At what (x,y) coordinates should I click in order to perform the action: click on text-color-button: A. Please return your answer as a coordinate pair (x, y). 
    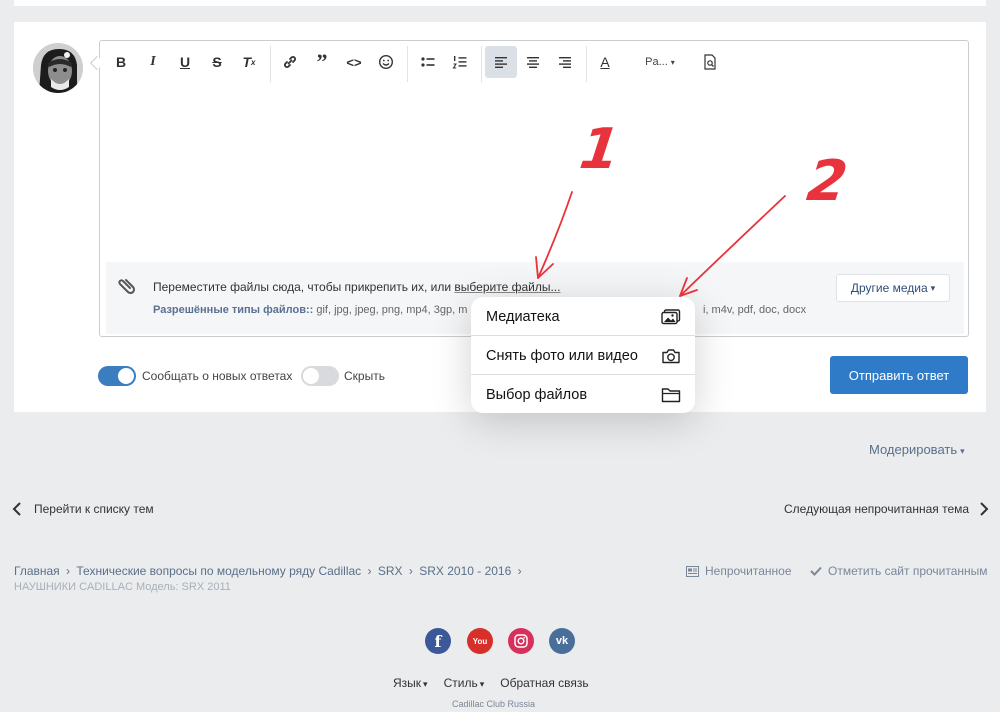
    Looking at the image, I should click on (605, 62).